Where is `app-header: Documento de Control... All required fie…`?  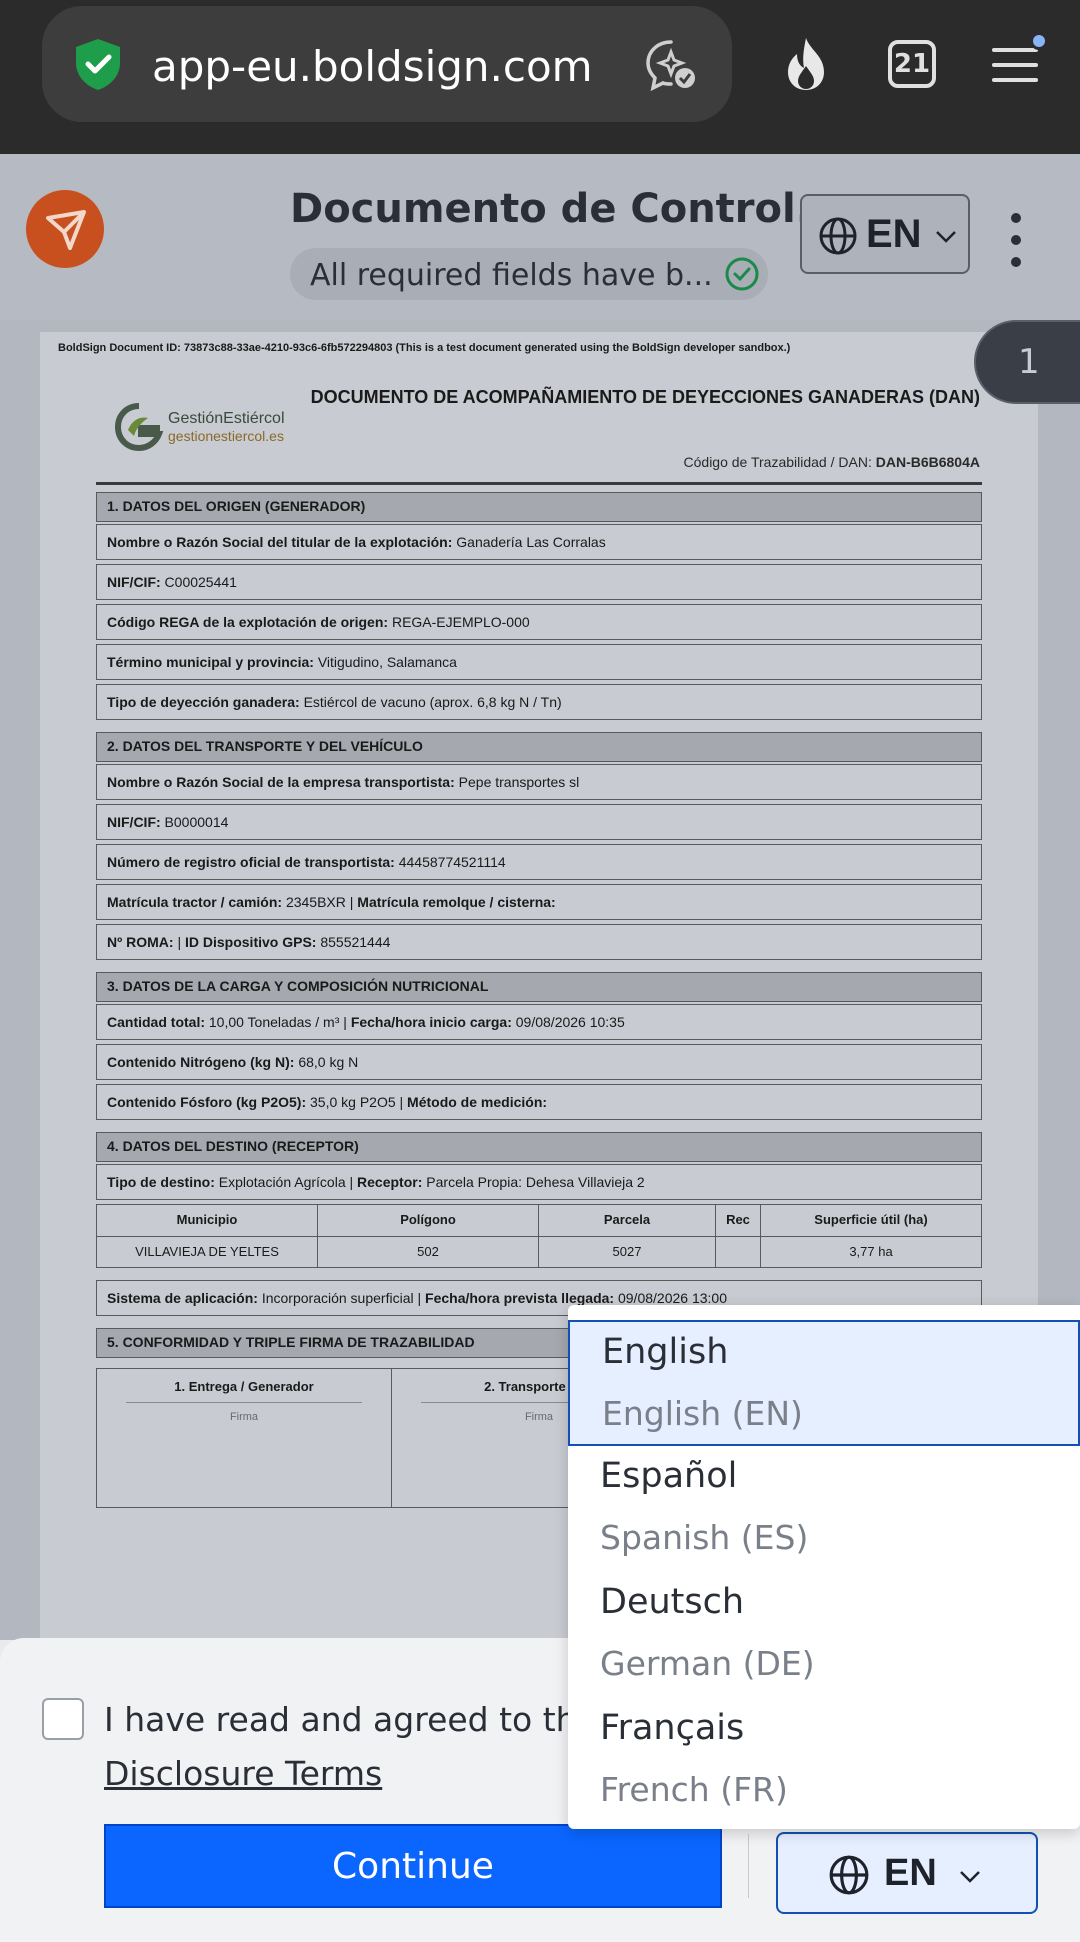
app-header: Documento de Control... All required fie… is located at coordinates (540, 237).